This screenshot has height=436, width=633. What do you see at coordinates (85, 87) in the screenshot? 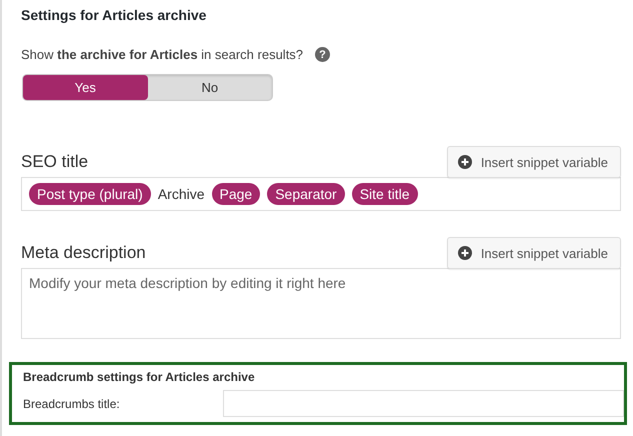
I see `toggle-option: Yes` at bounding box center [85, 87].